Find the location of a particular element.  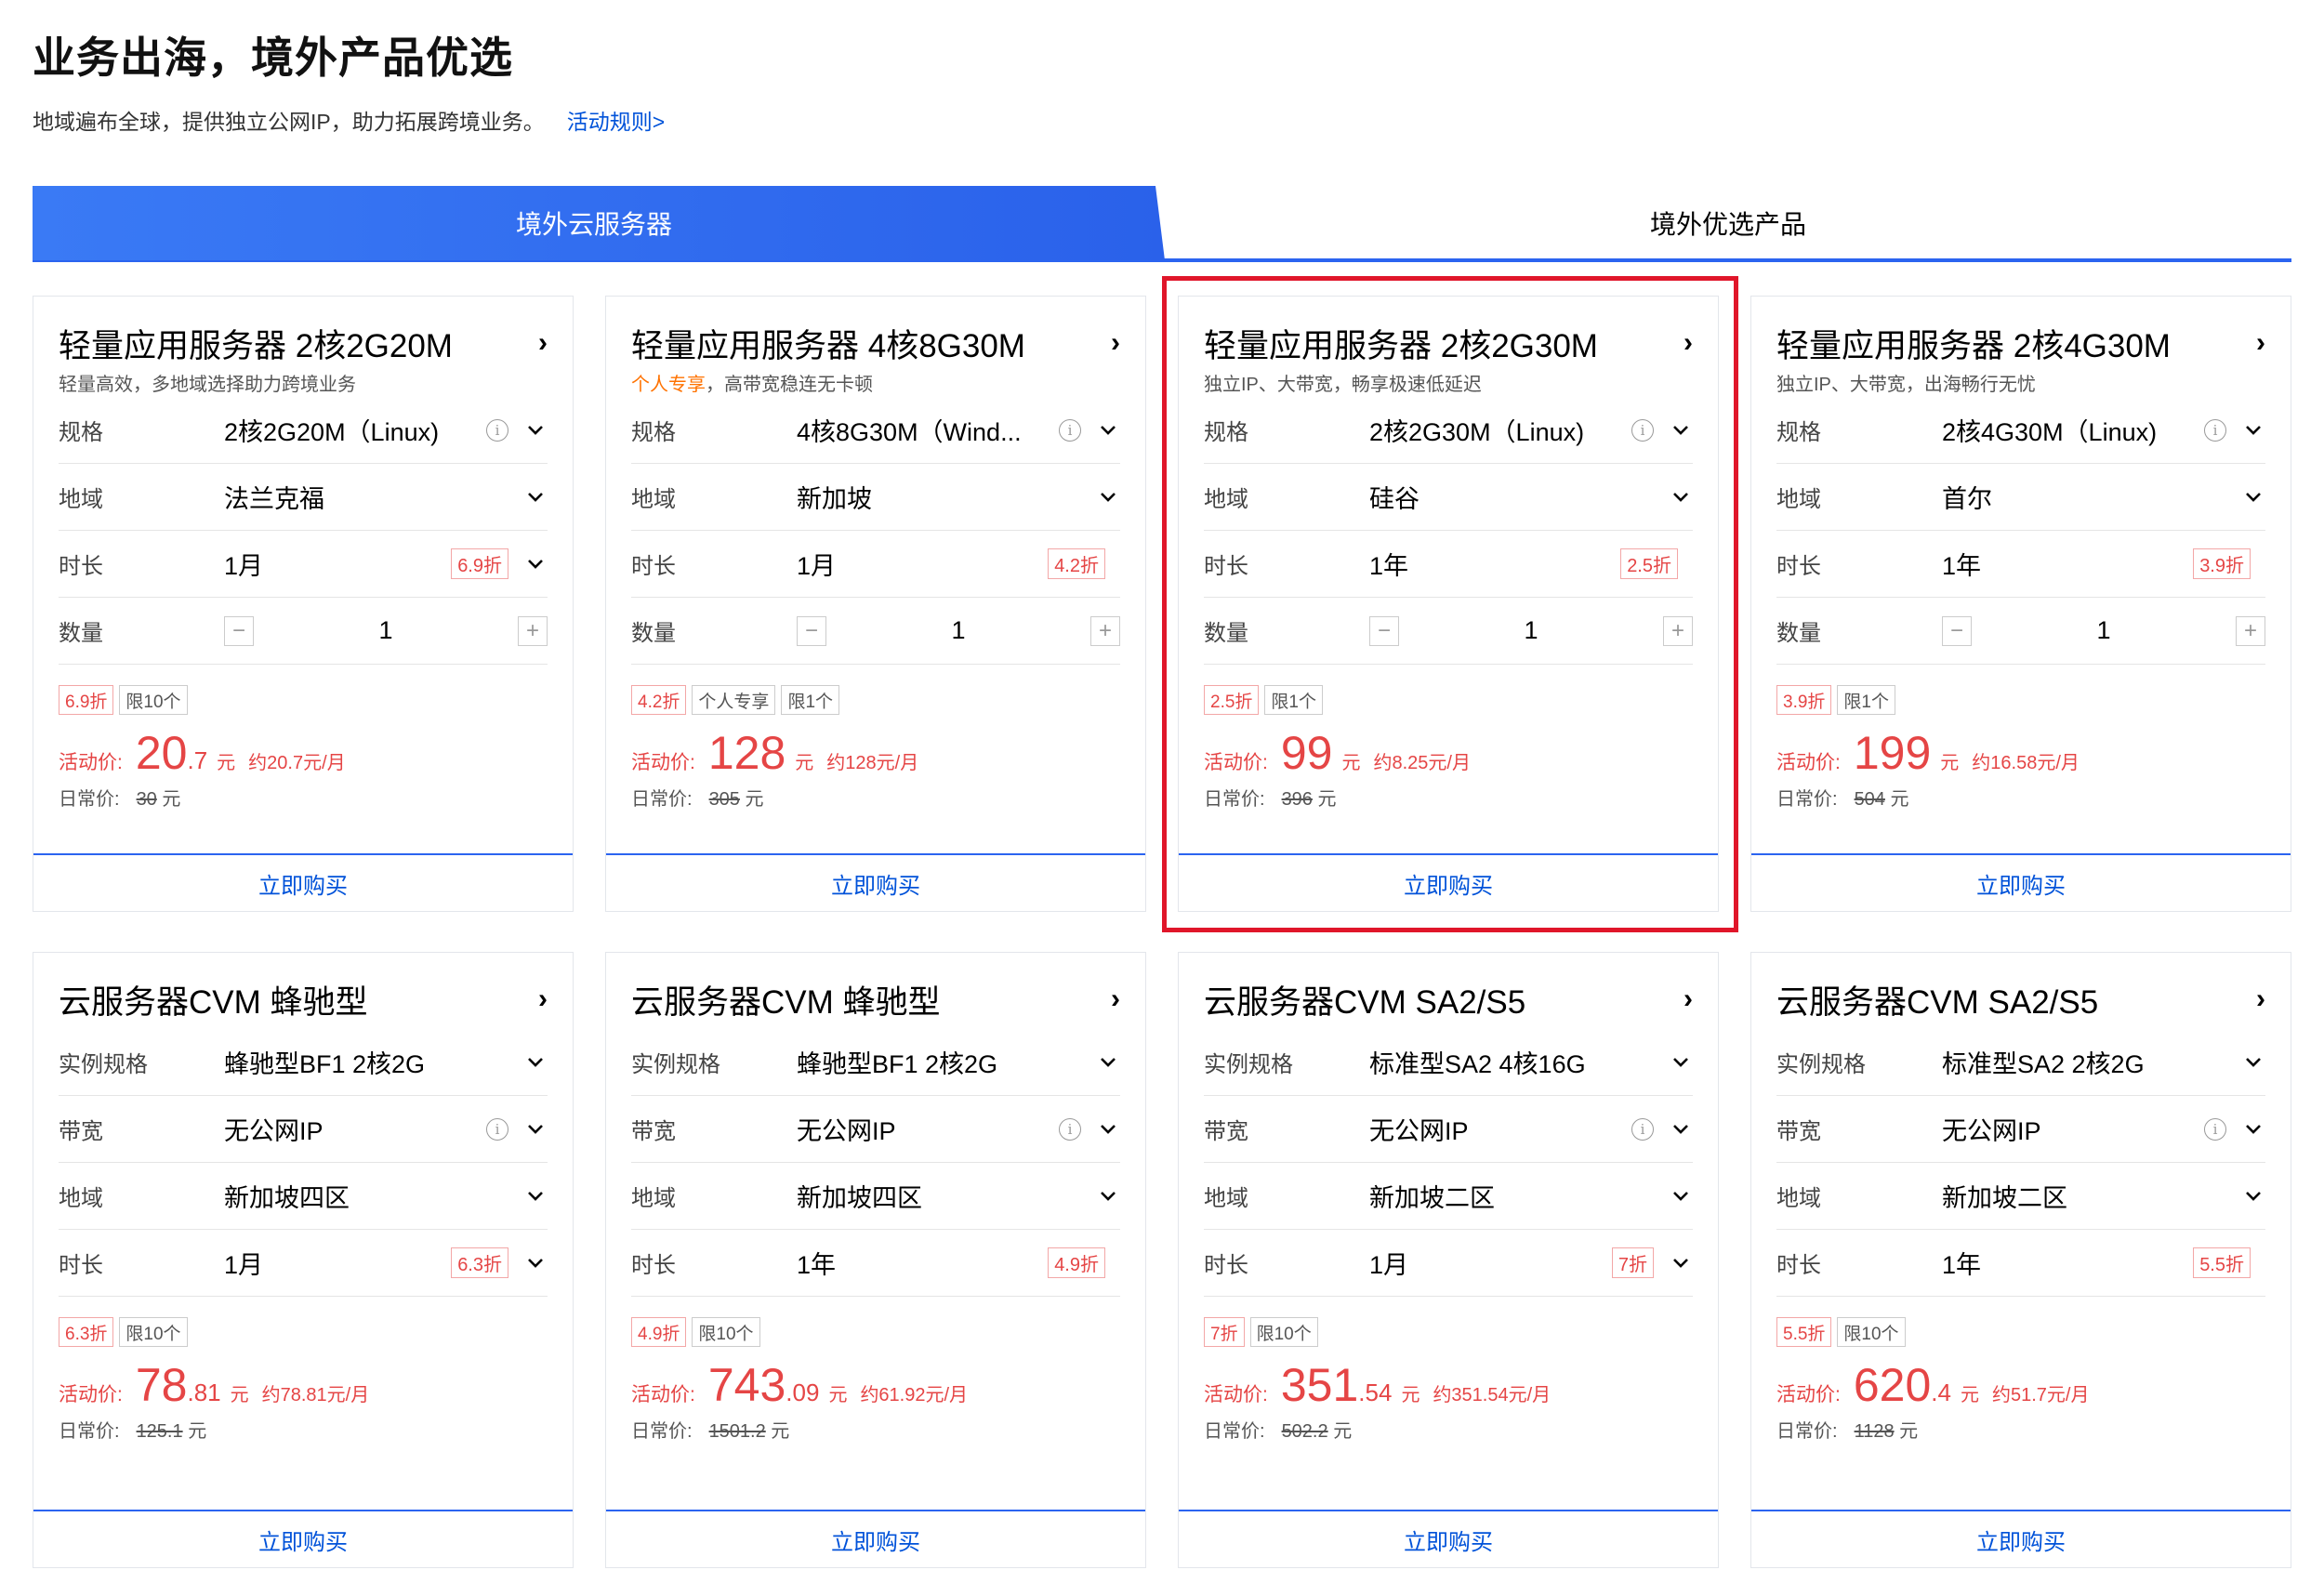

option-row: 时长 1月 6.3折 is located at coordinates (303, 1264).